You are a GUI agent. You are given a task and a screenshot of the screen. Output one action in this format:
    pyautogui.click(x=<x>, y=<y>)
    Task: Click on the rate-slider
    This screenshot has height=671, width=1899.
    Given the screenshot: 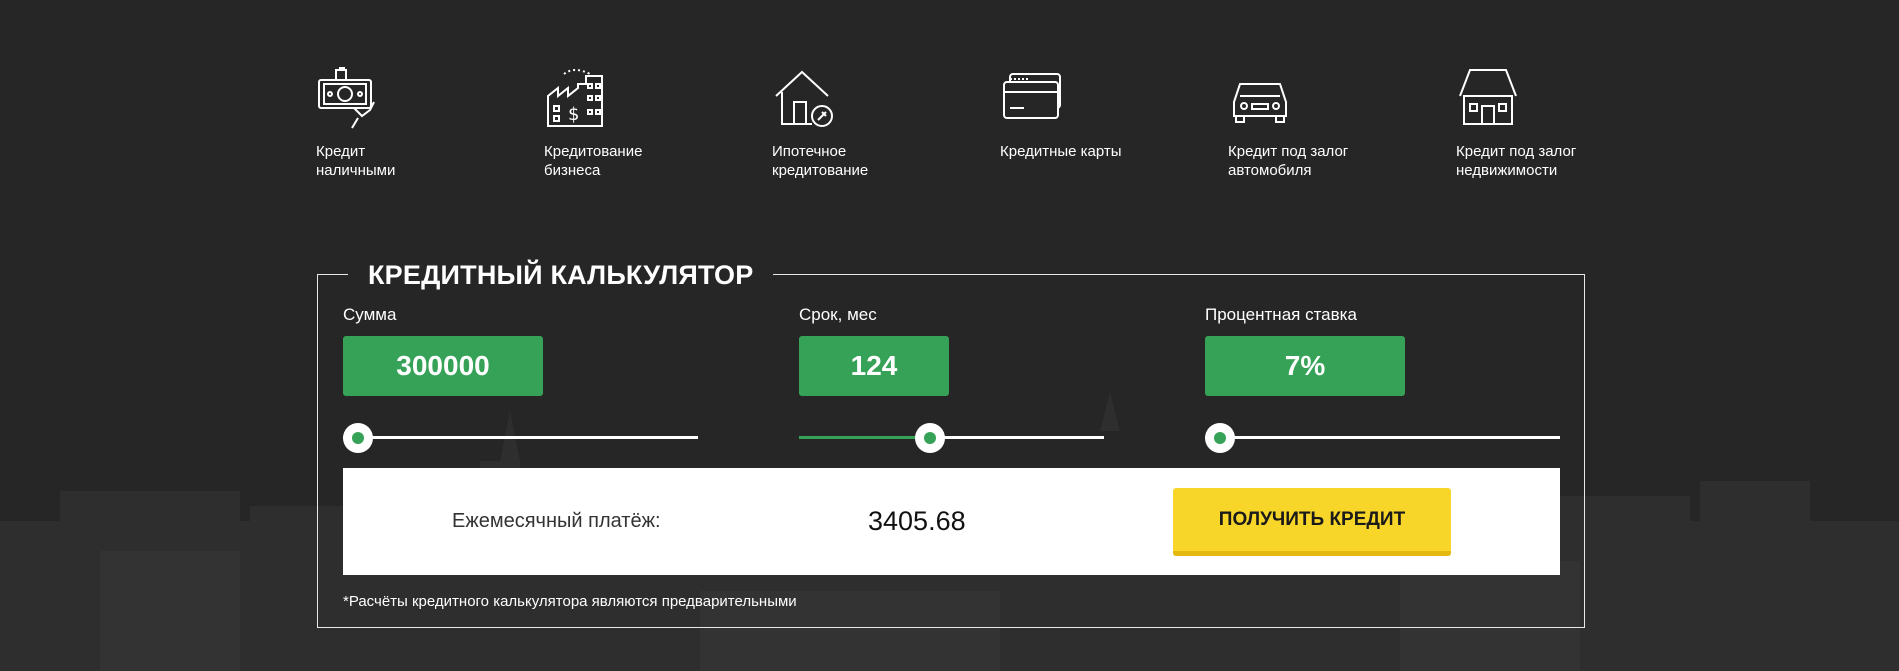 What is the action you would take?
    pyautogui.click(x=1382, y=437)
    